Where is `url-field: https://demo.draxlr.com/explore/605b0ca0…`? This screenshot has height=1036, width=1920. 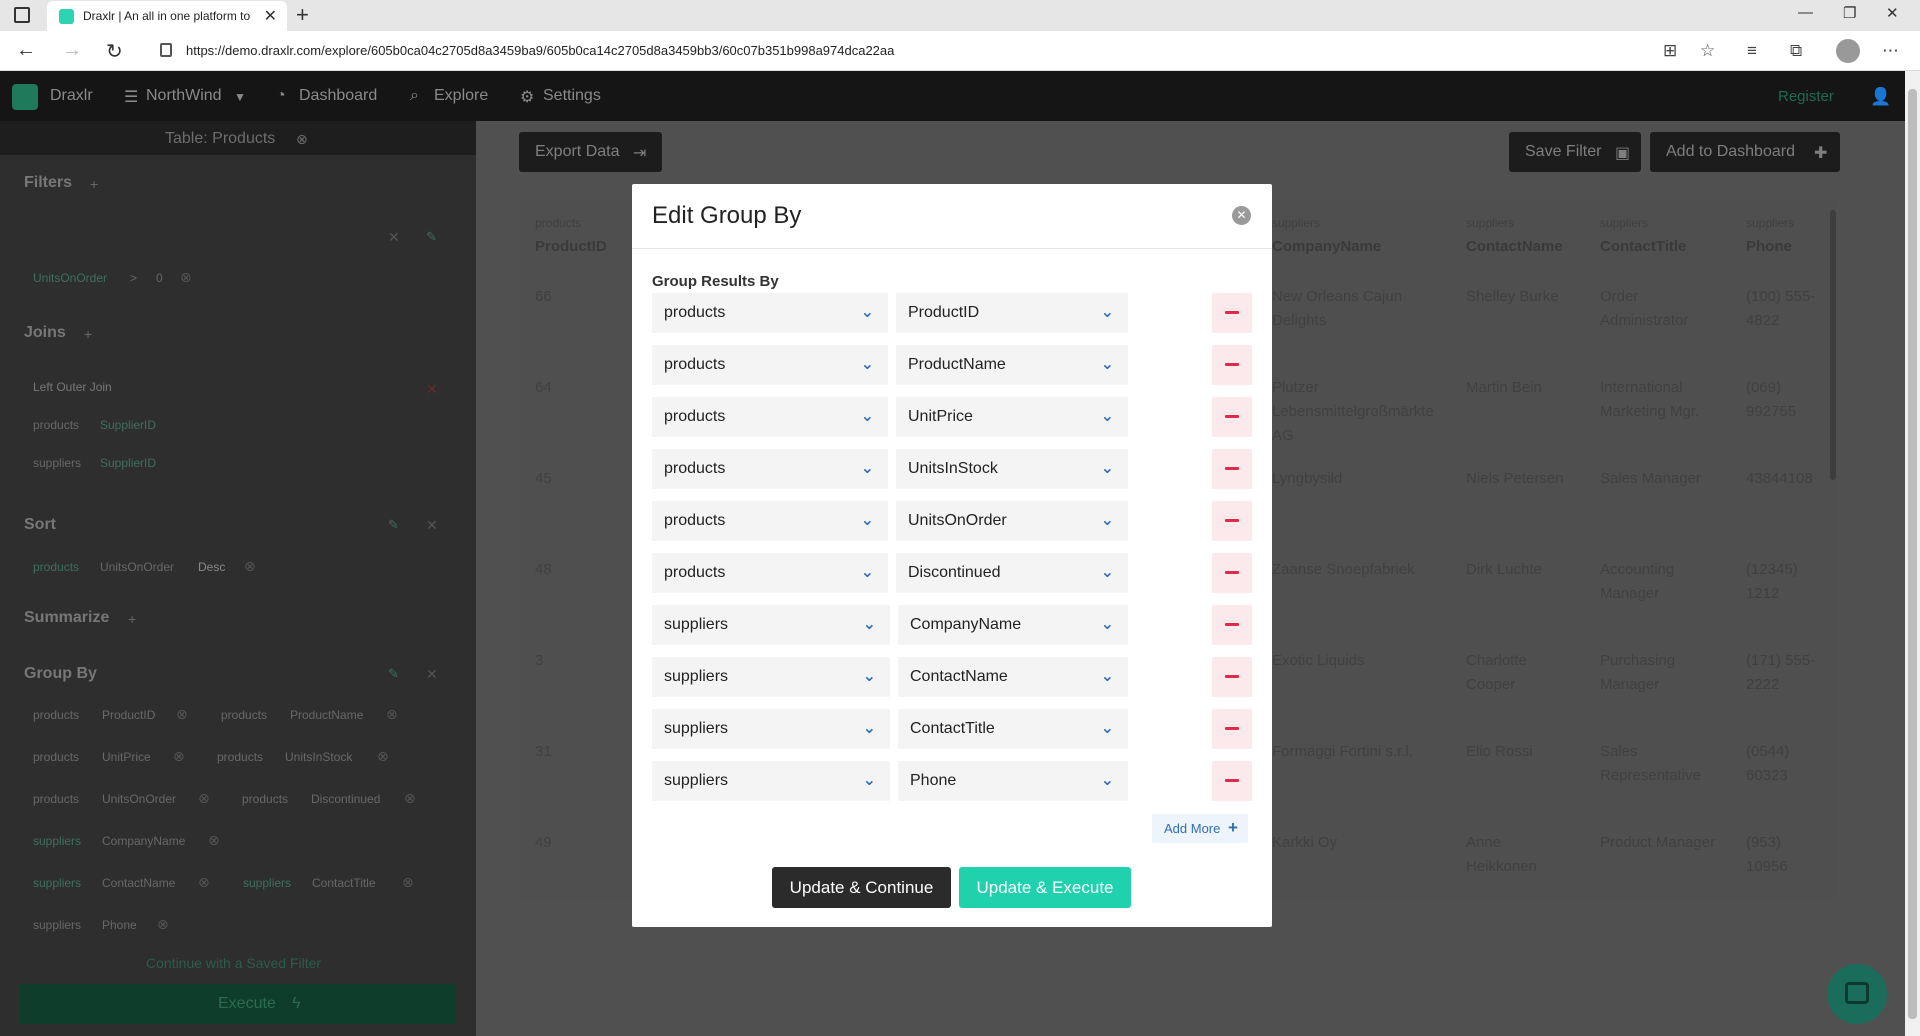 url-field: https://demo.draxlr.com/explore/605b0ca0… is located at coordinates (540, 50).